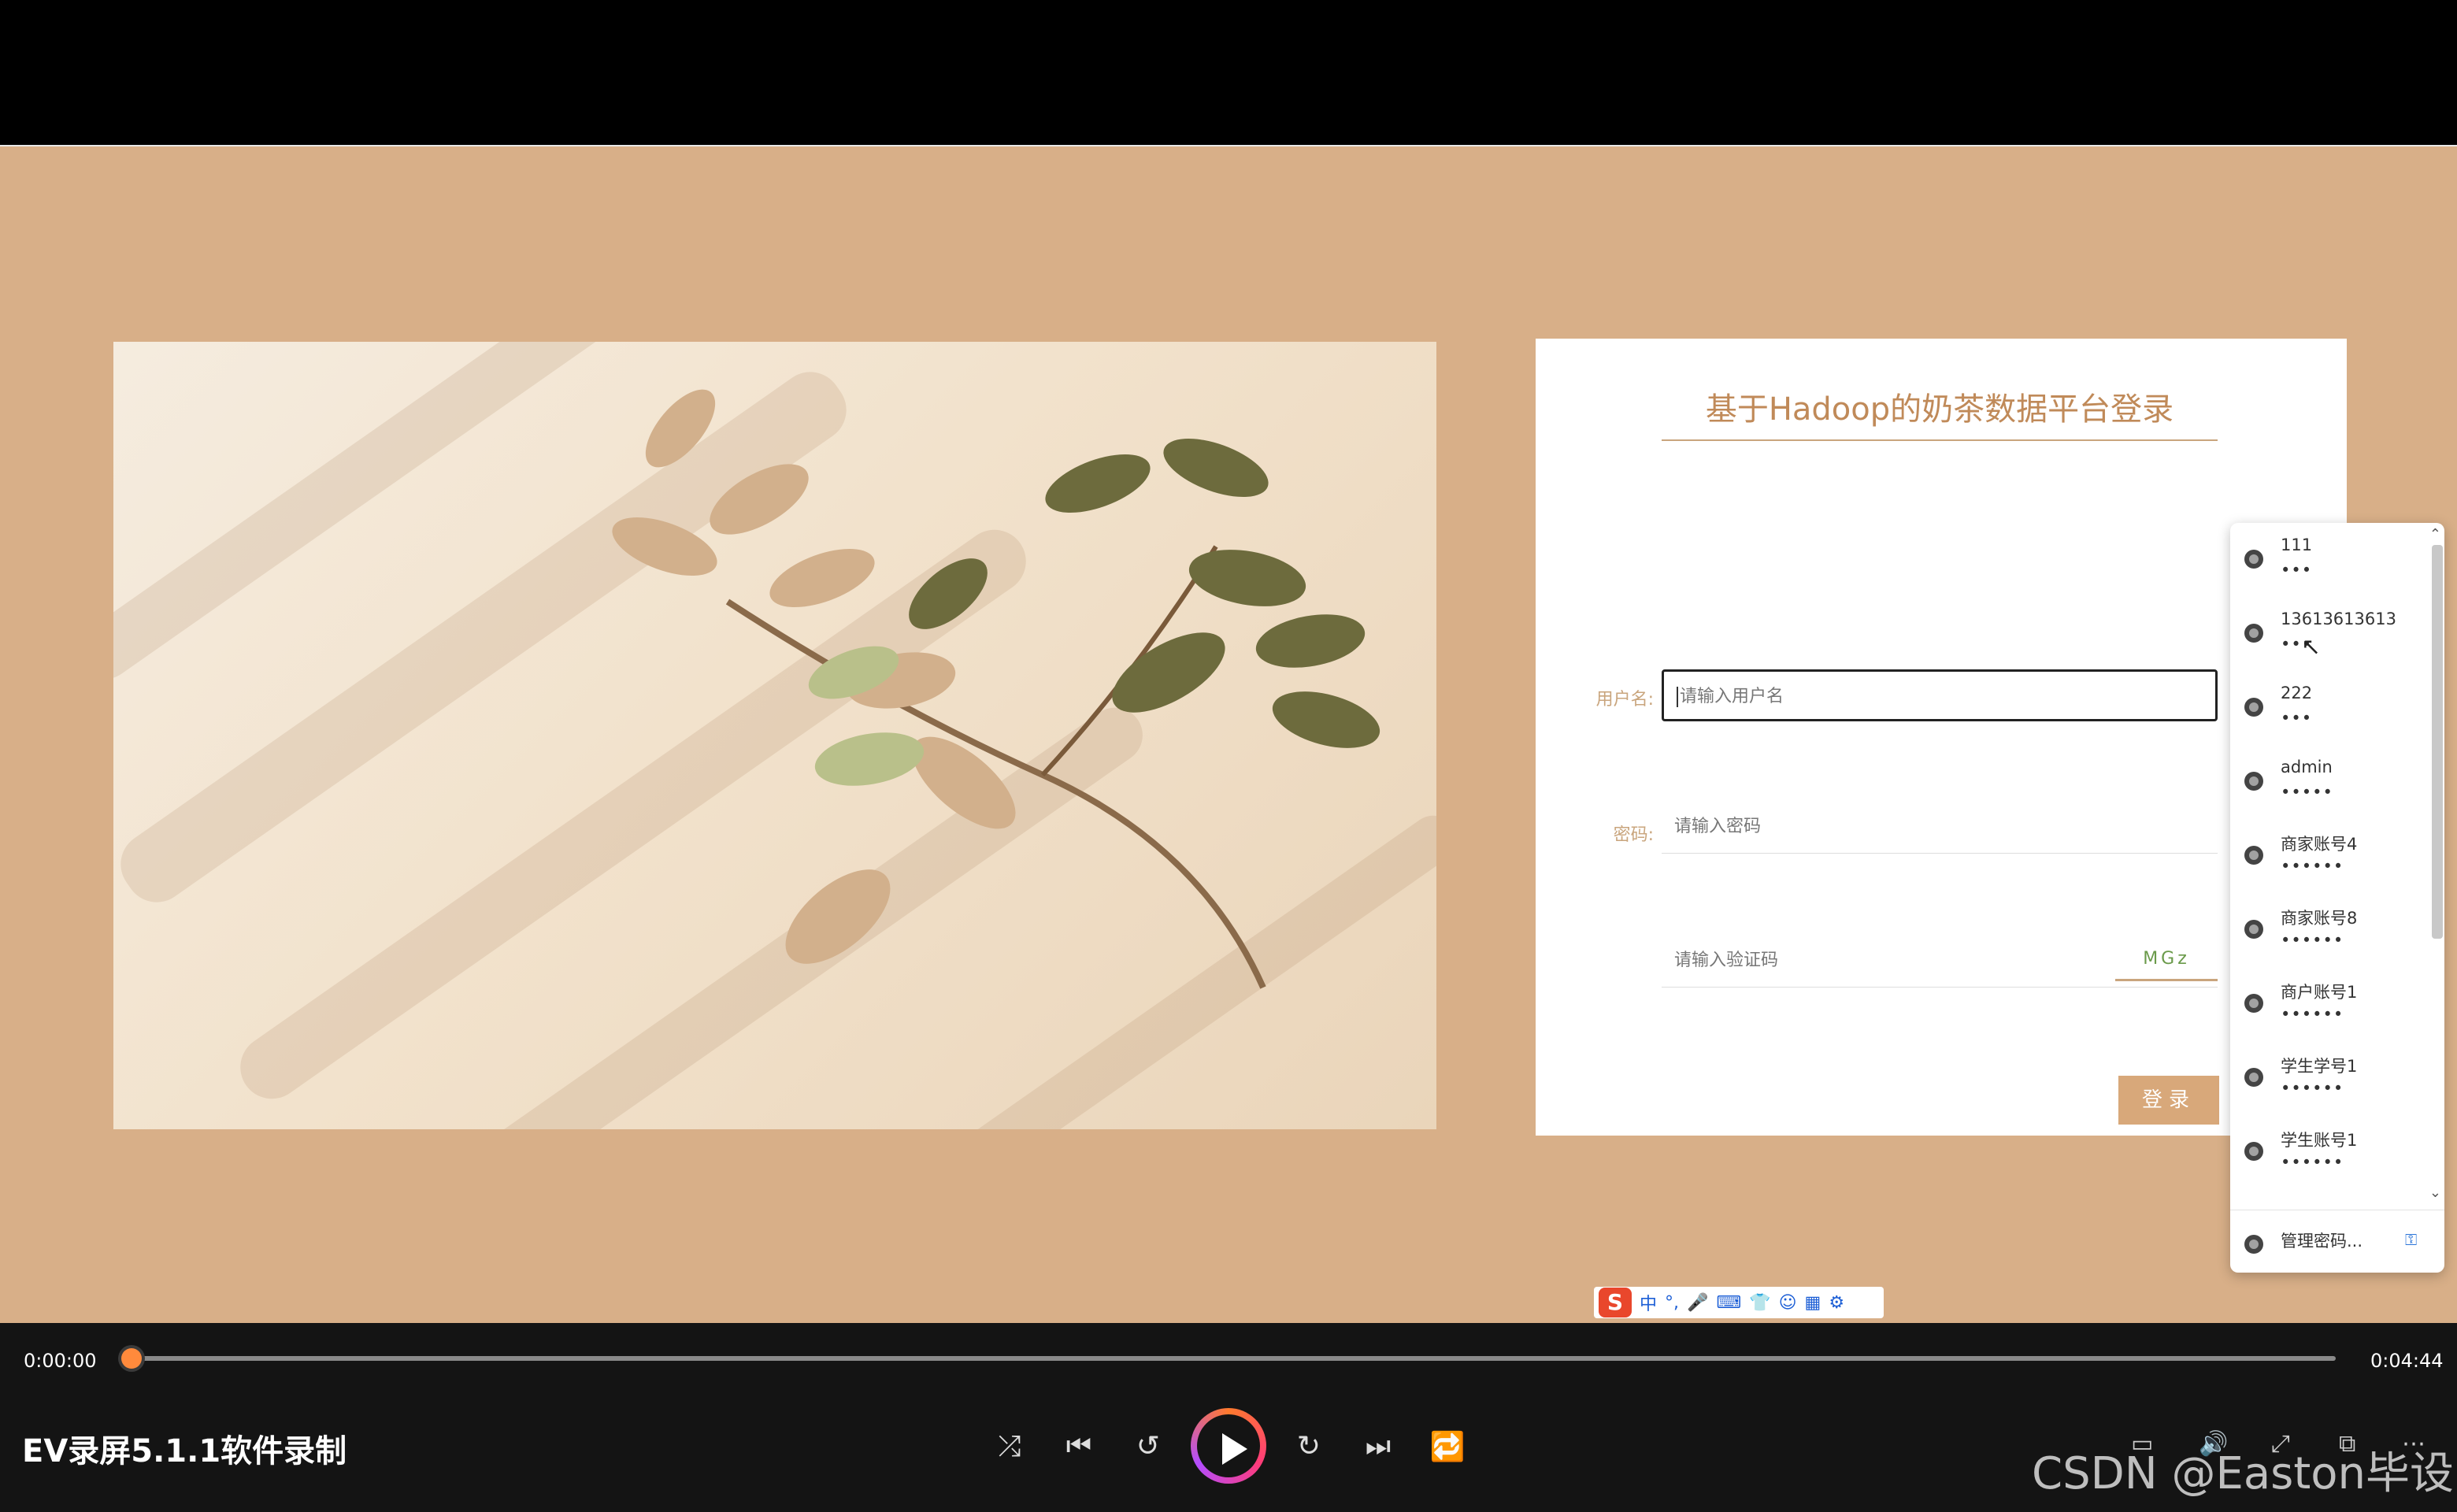 This screenshot has height=1512, width=2457. I want to click on repeat-icon: 🔁, so click(1447, 1446).